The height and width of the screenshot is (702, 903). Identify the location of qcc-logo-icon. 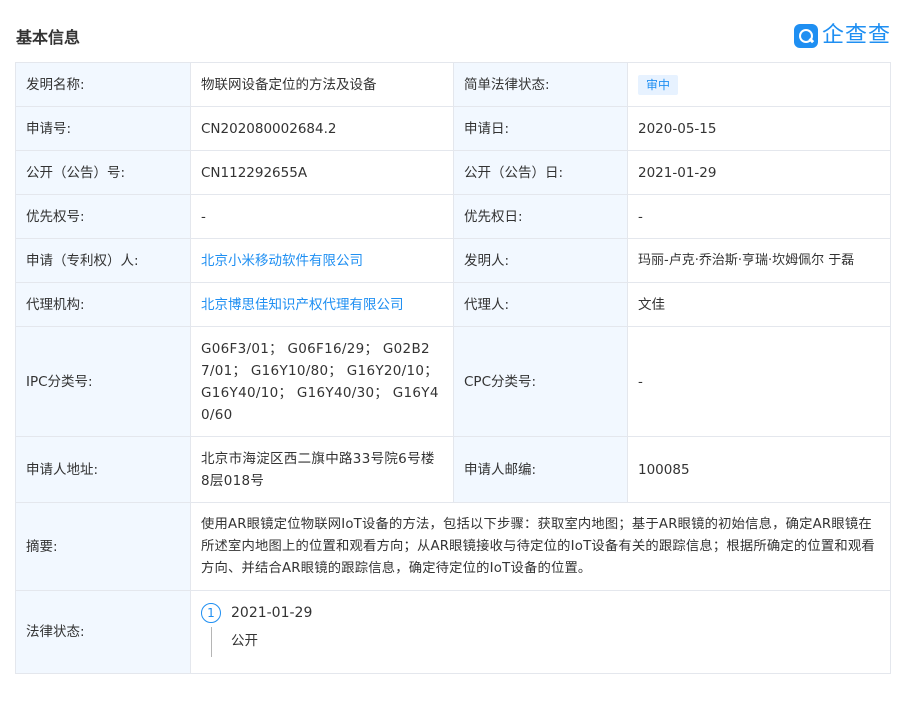
(805, 36).